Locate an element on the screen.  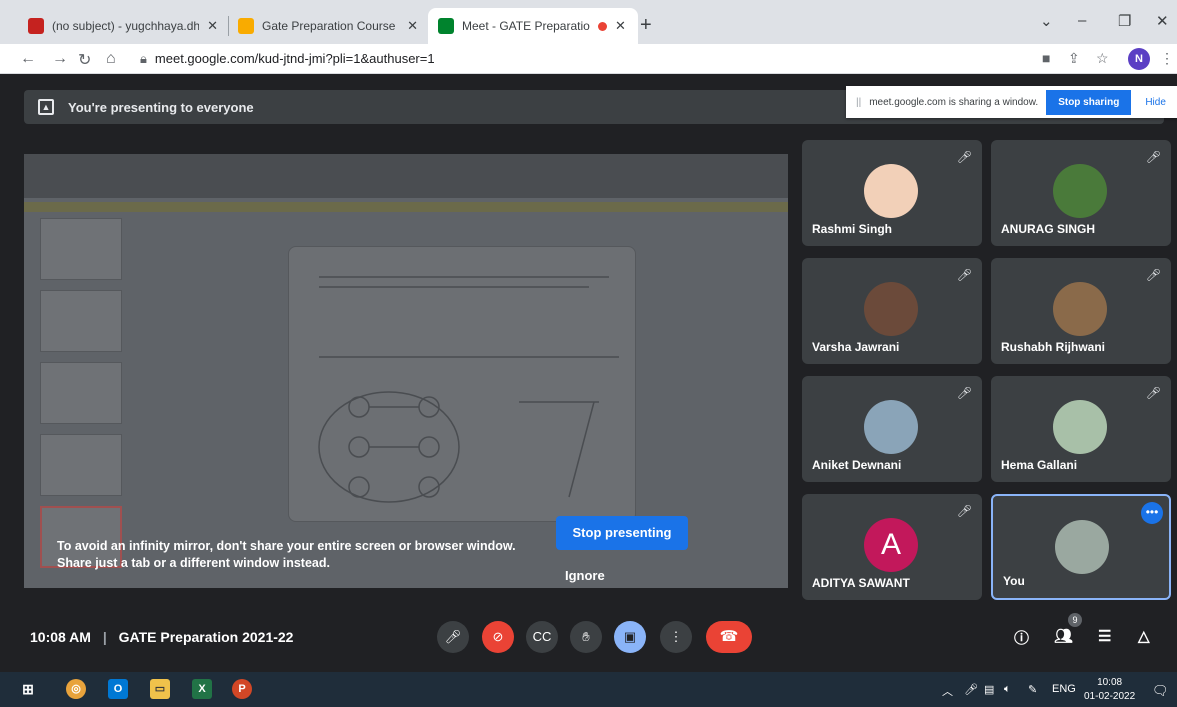
taskbar-date: 01-02-2022 is located at coordinates (1110, 696).